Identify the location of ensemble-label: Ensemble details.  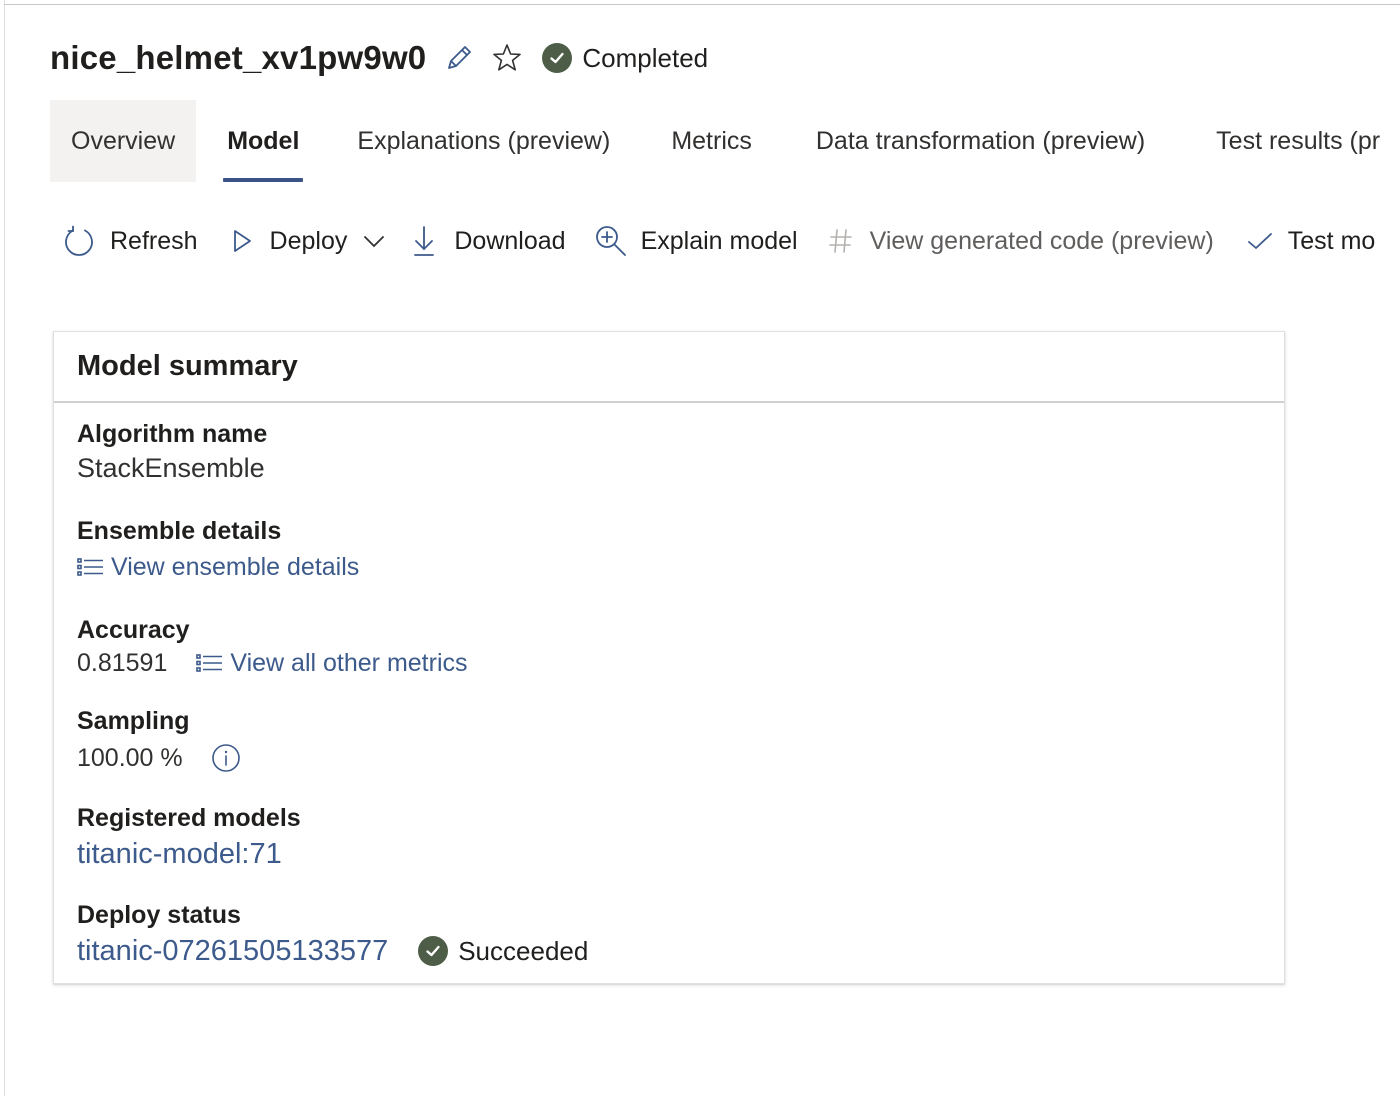
(179, 531).